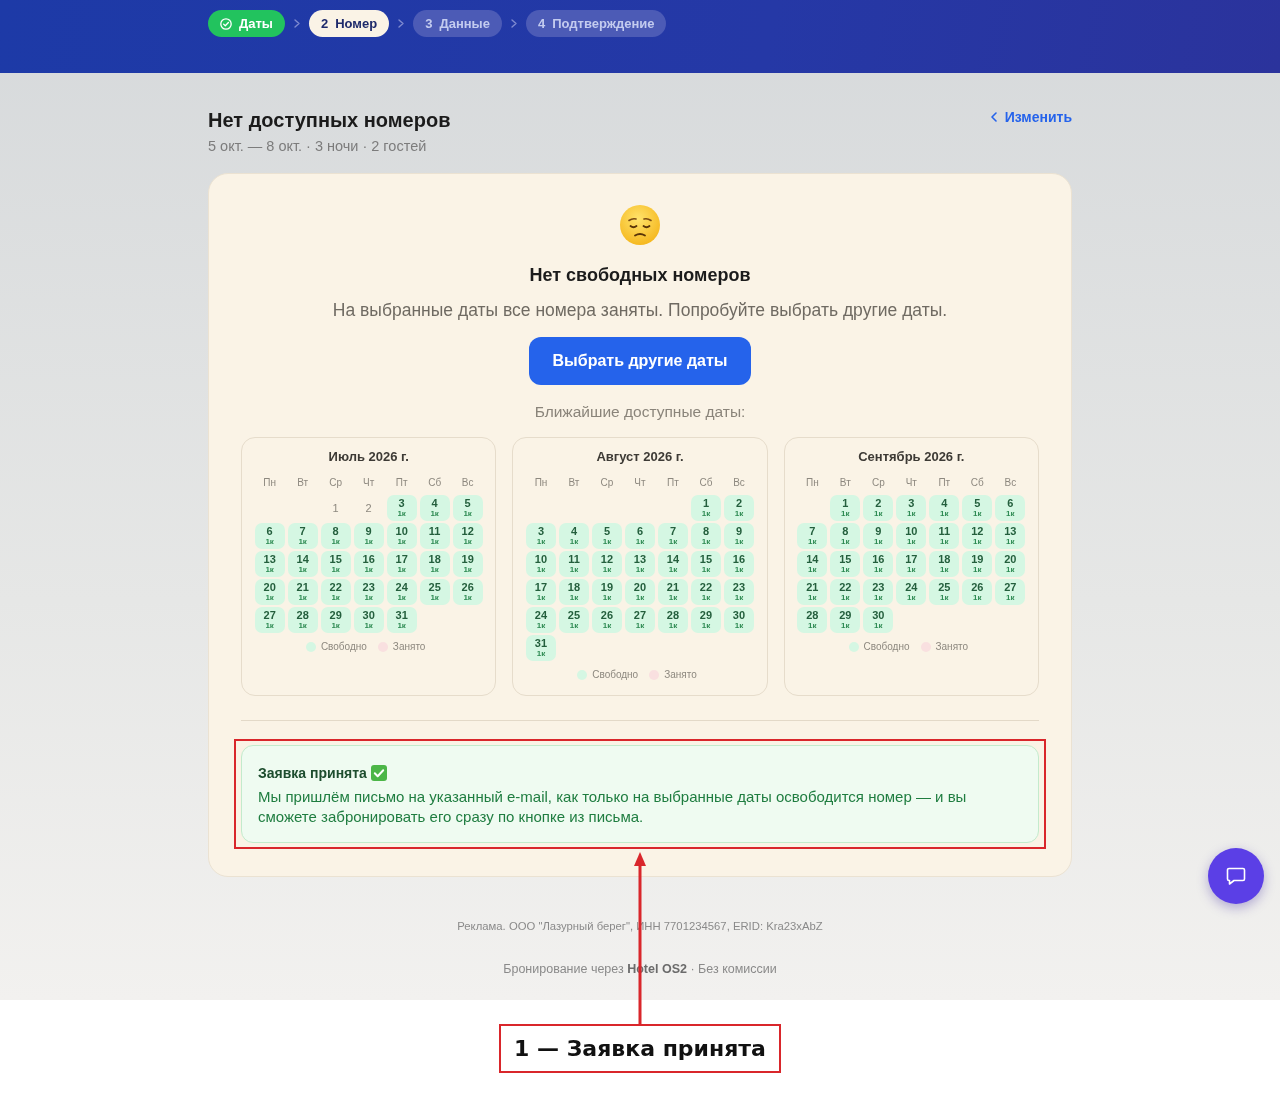 The height and width of the screenshot is (1097, 1280). What do you see at coordinates (944, 559) in the screenshot?
I see `day-number: 18` at bounding box center [944, 559].